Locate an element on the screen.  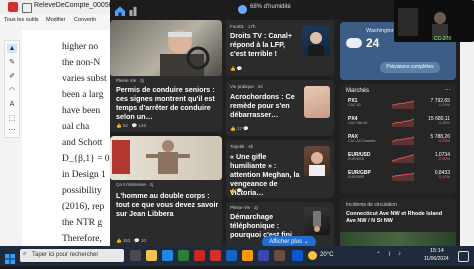
stamp-tool-icon: ⬚ is located at coordinates (12, 118).